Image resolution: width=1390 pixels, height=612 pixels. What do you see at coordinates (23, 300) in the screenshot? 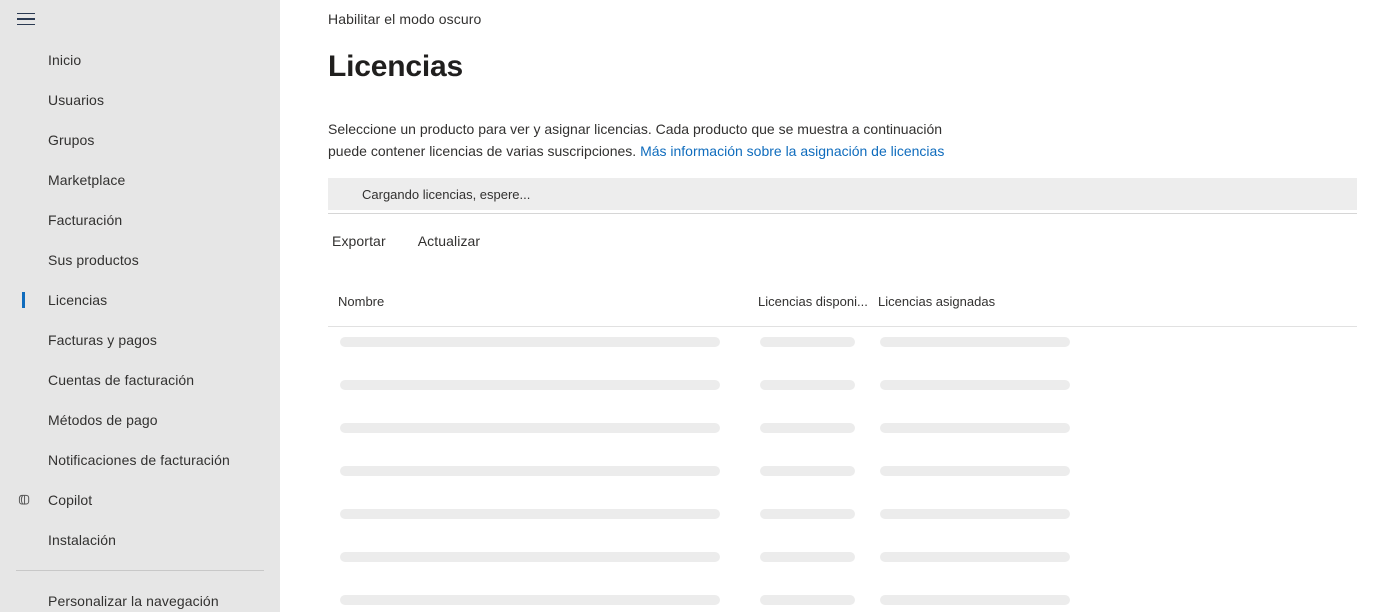
I see `active-indicator` at bounding box center [23, 300].